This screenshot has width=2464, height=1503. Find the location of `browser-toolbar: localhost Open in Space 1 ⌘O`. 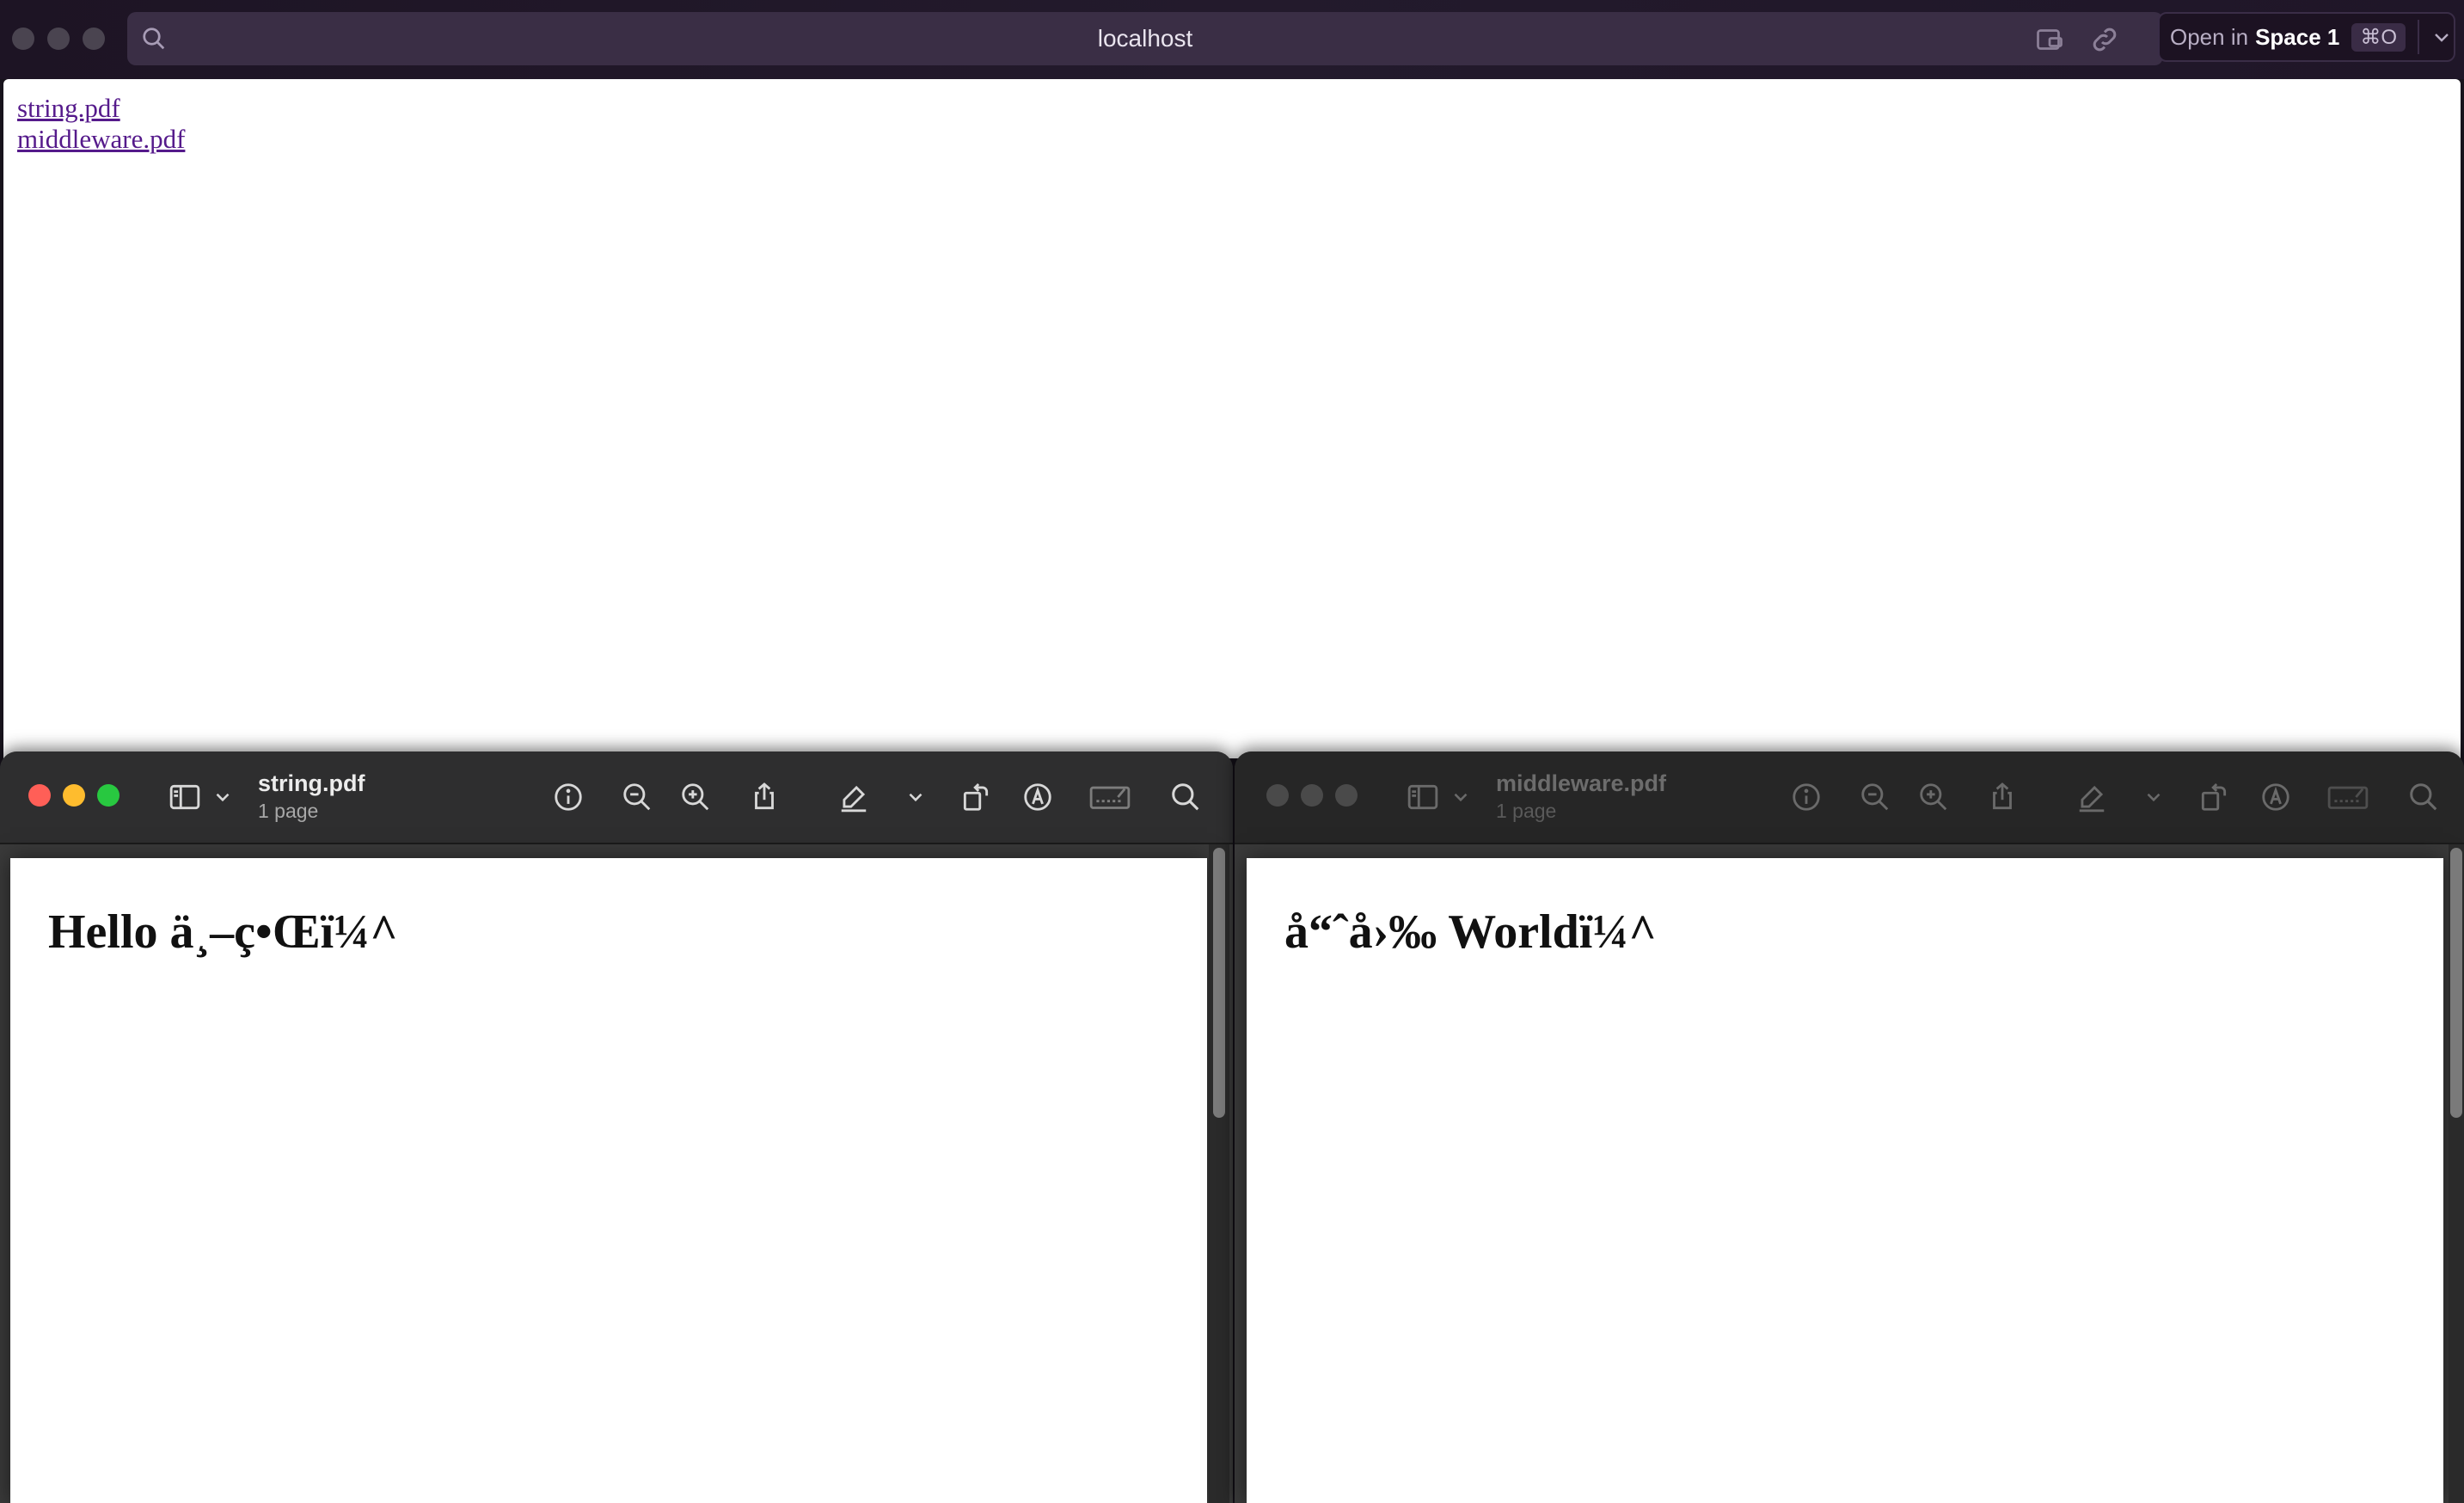

browser-toolbar: localhost Open in Space 1 ⌘O is located at coordinates (1232, 39).